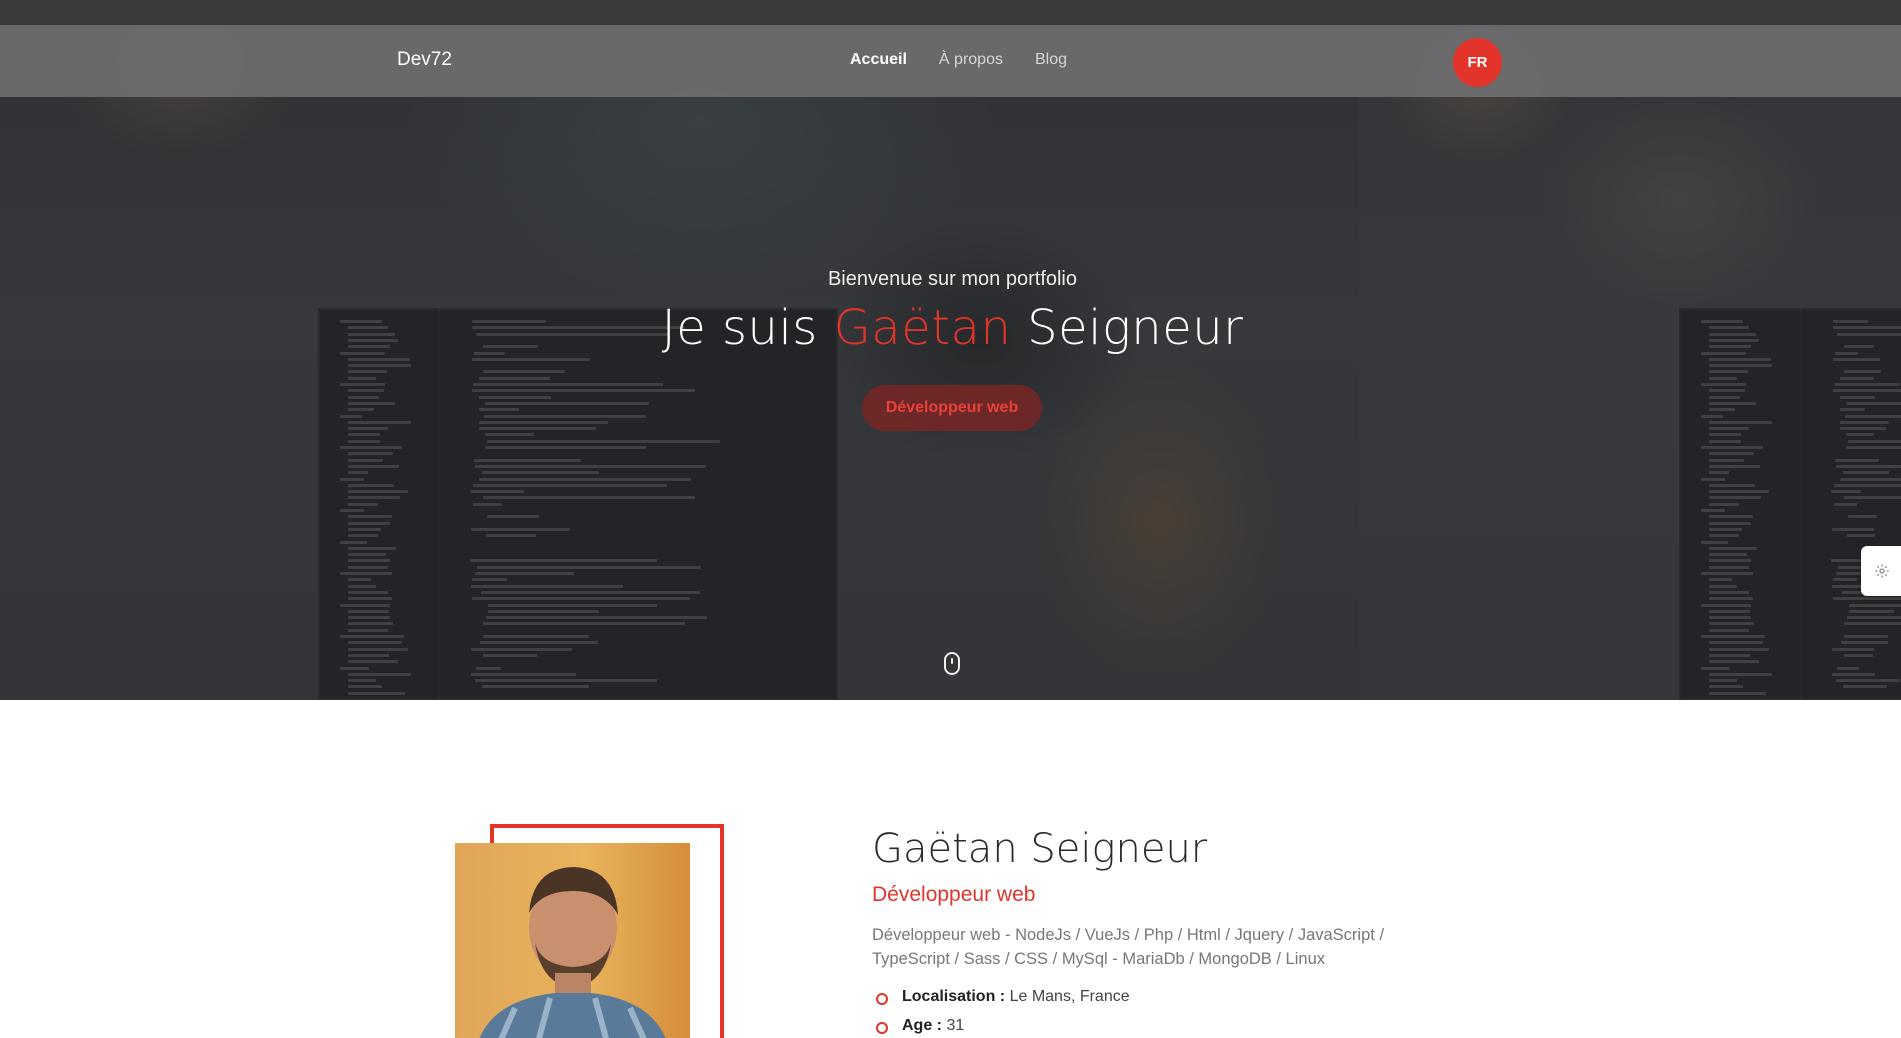 The image size is (1901, 1038). I want to click on settings-button, so click(1881, 571).